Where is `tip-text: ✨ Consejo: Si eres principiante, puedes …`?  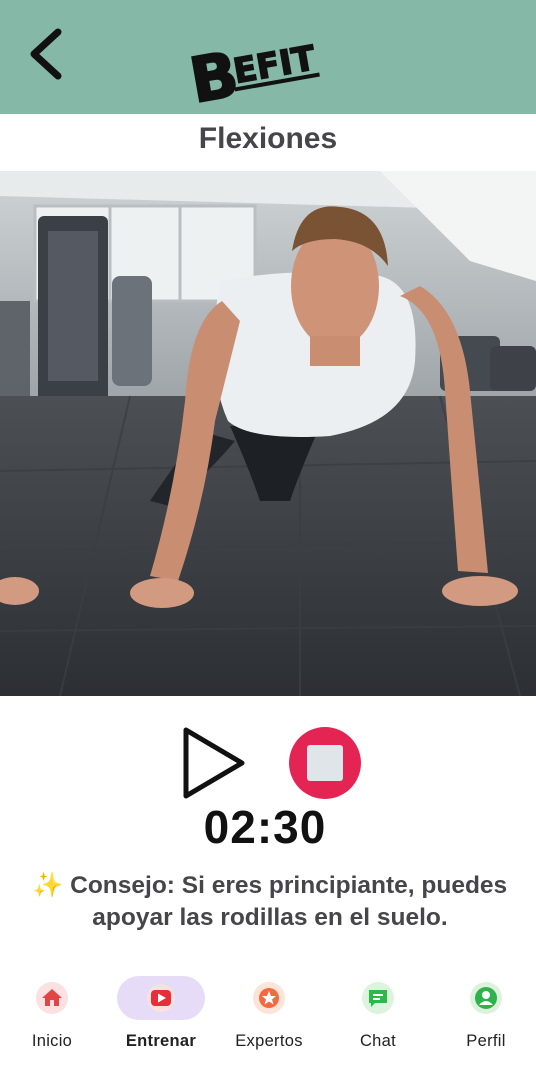 tip-text: ✨ Consejo: Si eres principiante, puedes … is located at coordinates (270, 902).